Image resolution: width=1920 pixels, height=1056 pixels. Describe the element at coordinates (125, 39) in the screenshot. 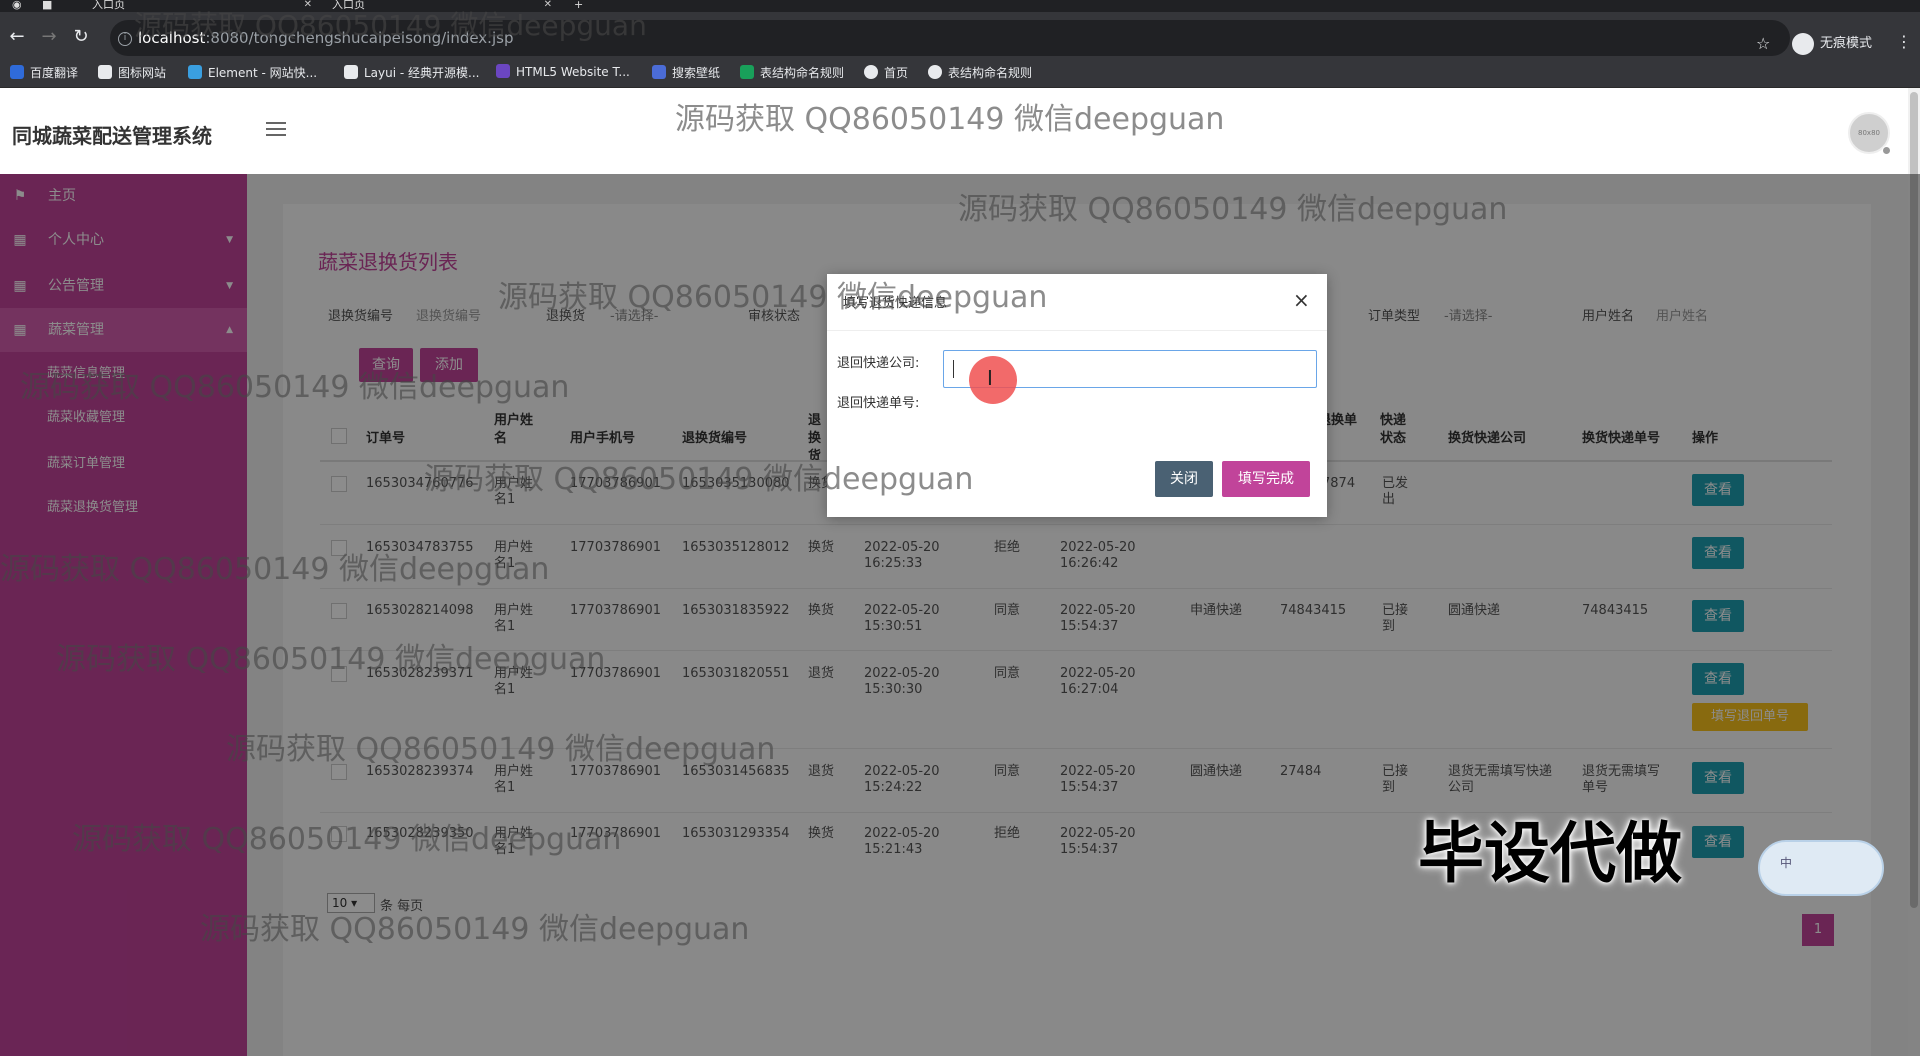

I see `info-icon: i` at that location.